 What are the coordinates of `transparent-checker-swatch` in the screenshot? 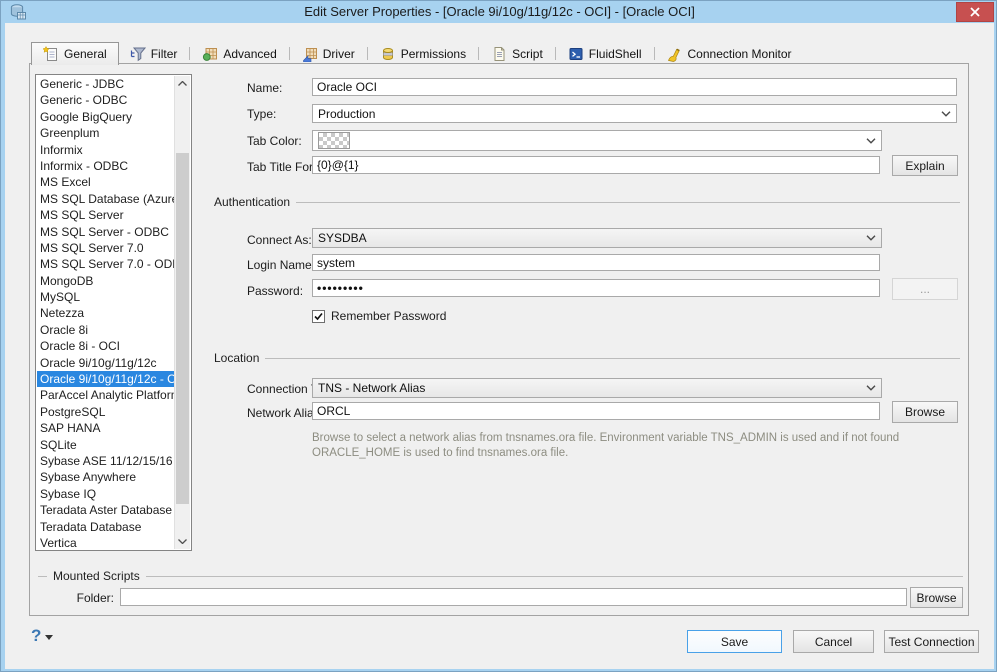 It's located at (334, 140).